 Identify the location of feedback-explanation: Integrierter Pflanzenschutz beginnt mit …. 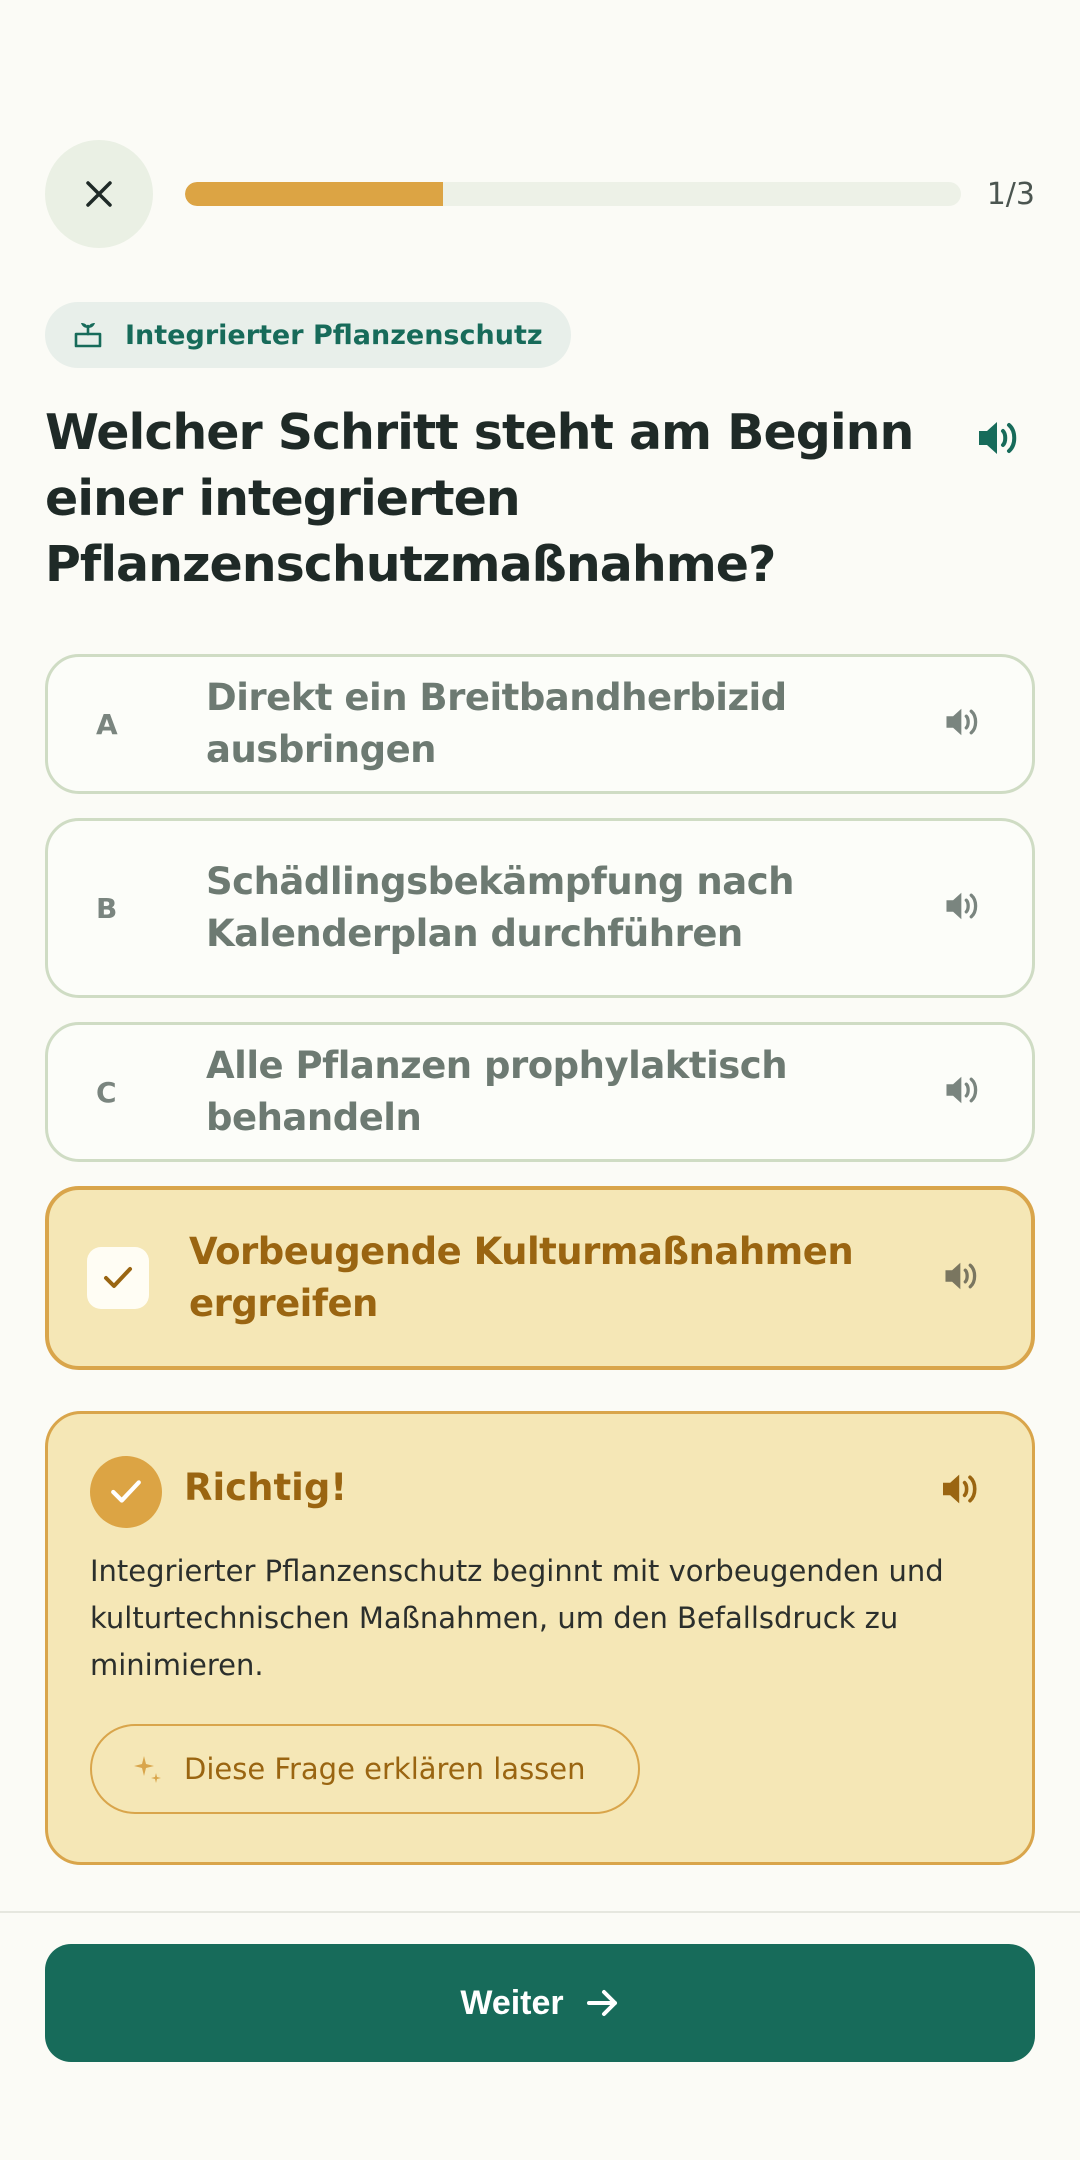
(517, 1618).